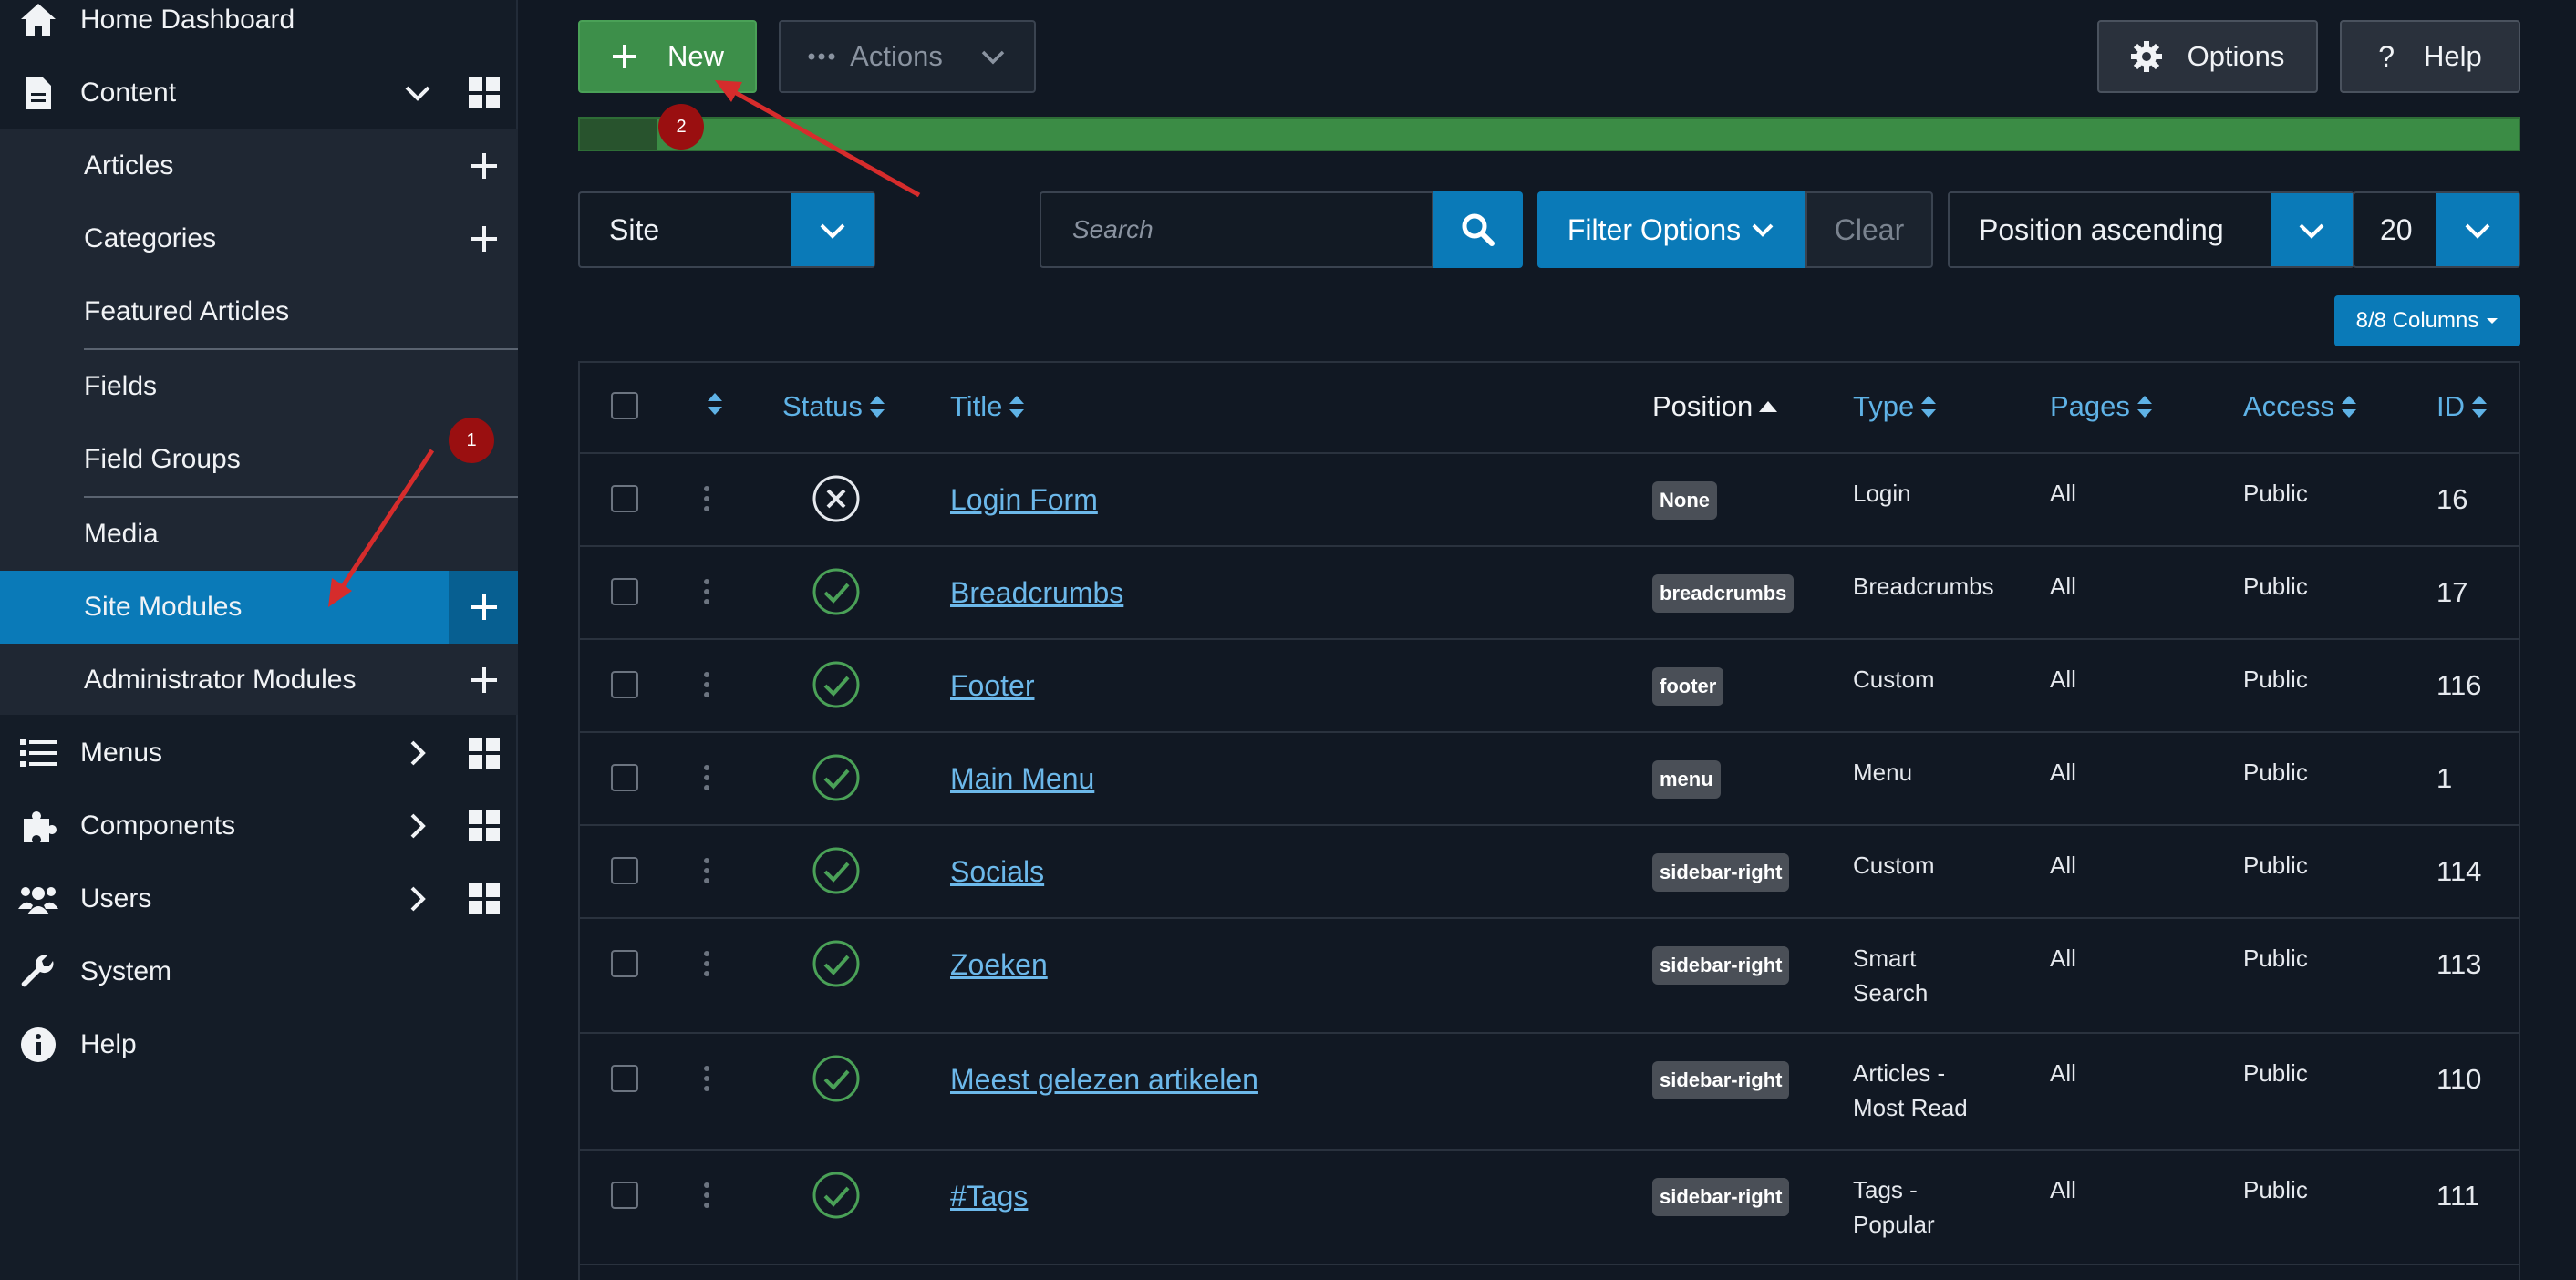 This screenshot has width=2576, height=1280. Describe the element at coordinates (2427, 321) in the screenshot. I see `columns-dropdown-button: 8/8 Columns` at that location.